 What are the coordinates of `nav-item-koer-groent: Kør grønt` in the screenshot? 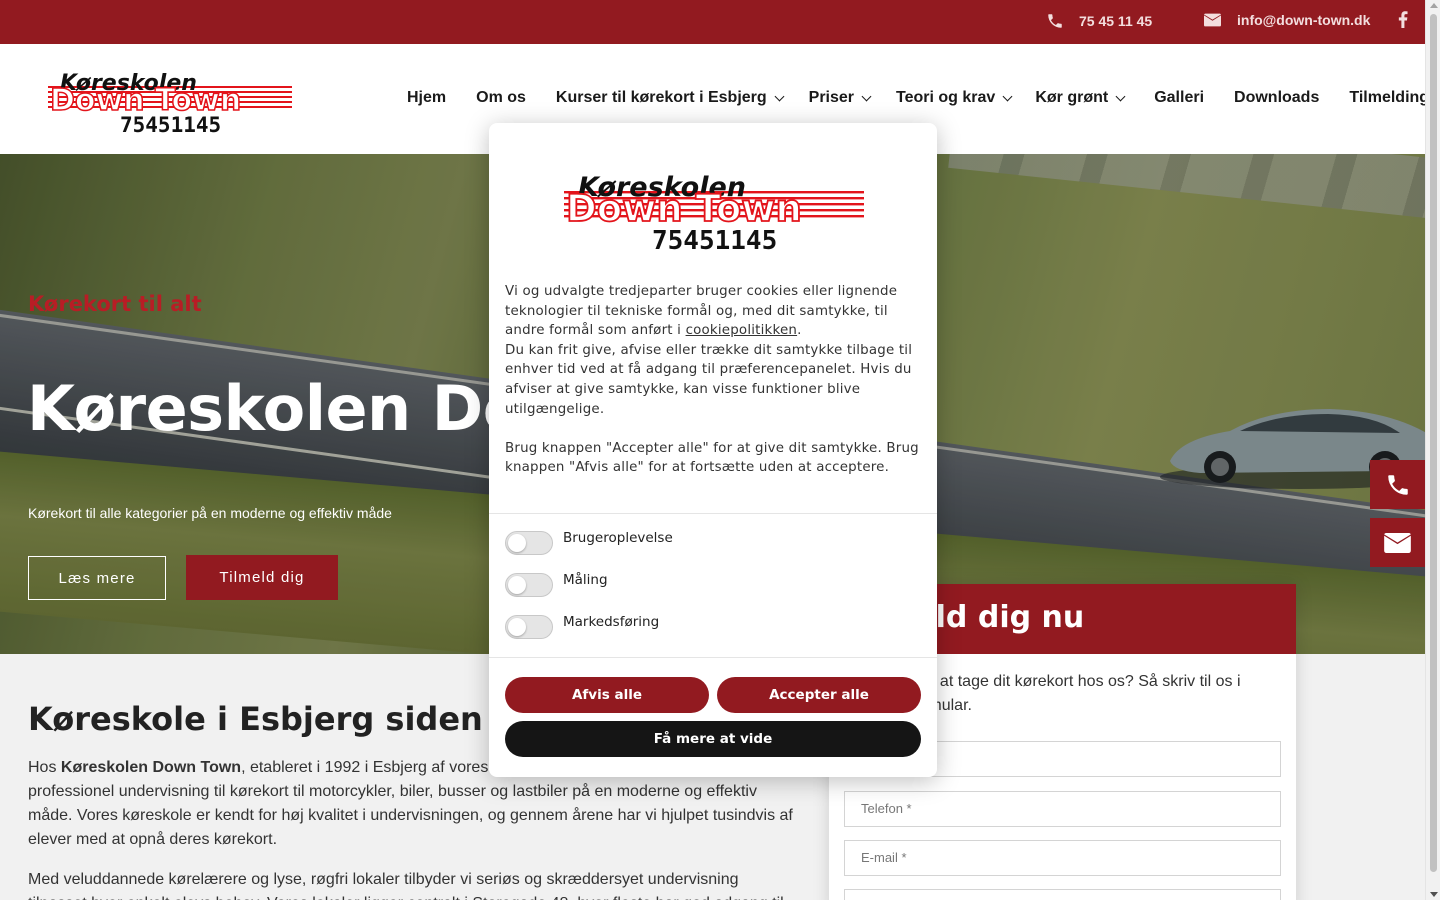 It's located at (1080, 98).